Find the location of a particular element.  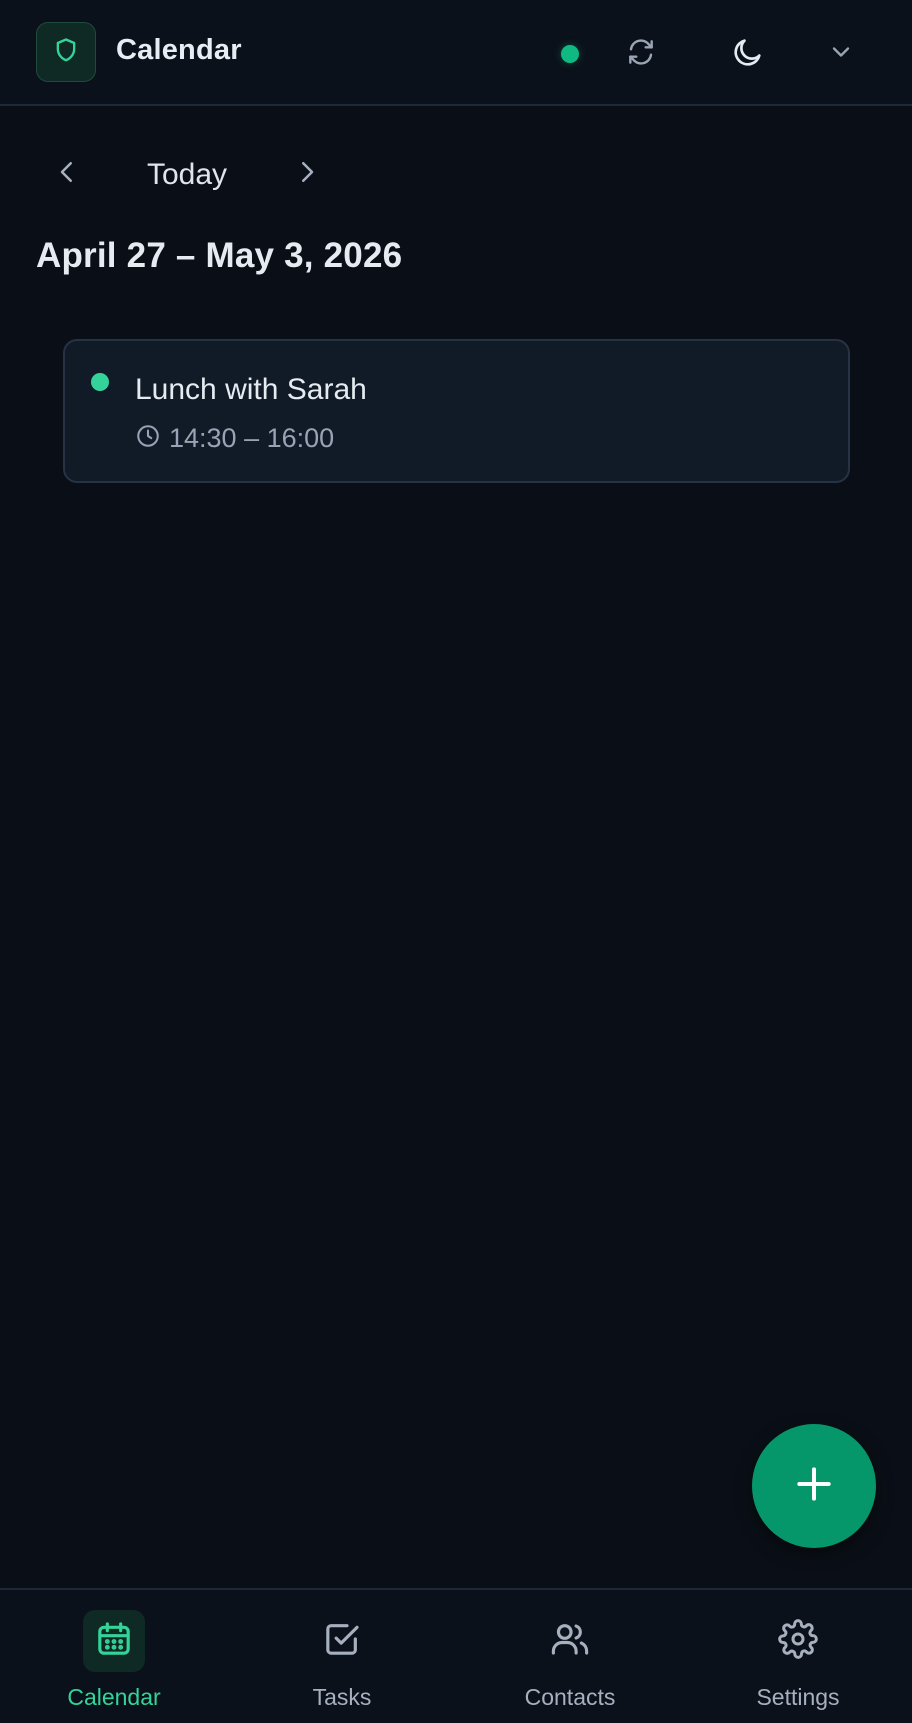

add-event-button is located at coordinates (814, 1486).